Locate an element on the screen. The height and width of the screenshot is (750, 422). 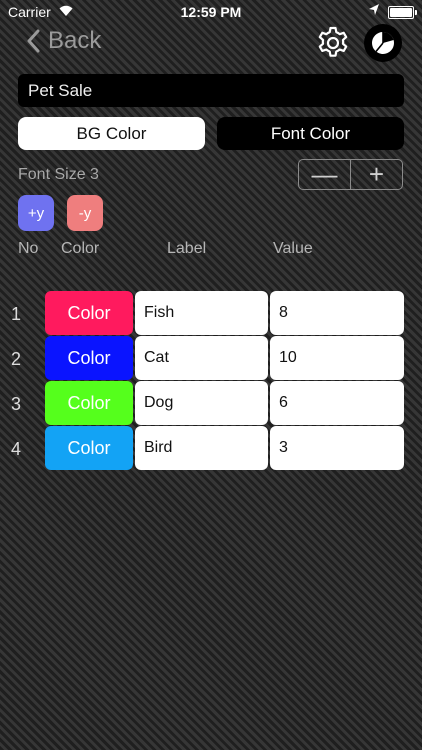
value-field: 10 is located at coordinates (337, 358).